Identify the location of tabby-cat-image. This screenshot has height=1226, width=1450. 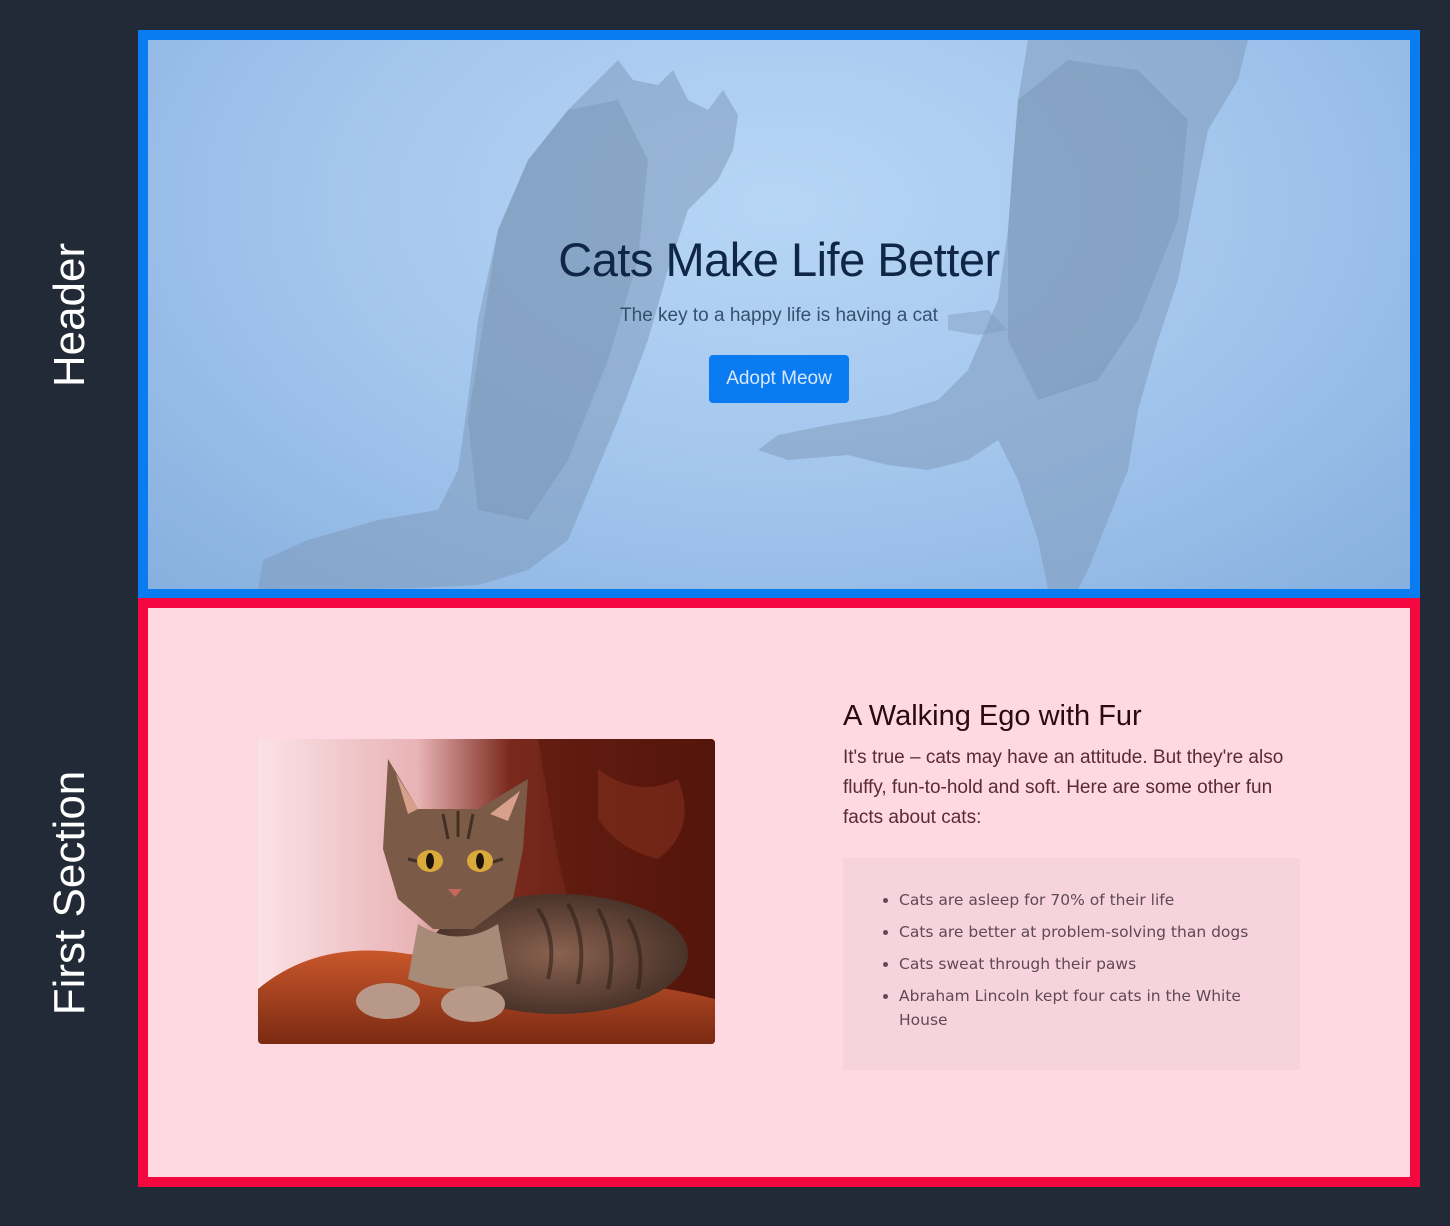
(486, 891).